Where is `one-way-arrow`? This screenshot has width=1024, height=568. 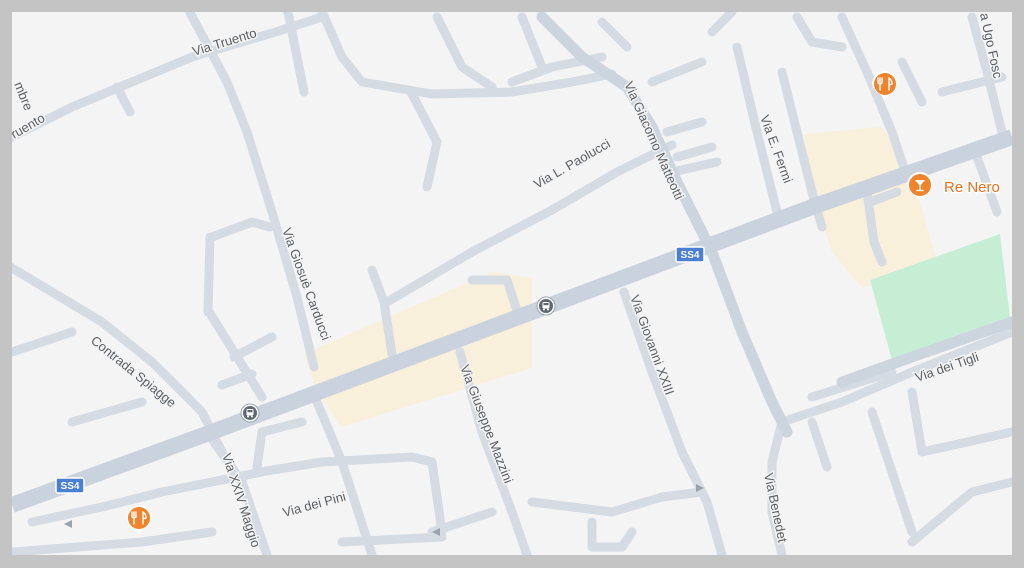 one-way-arrow is located at coordinates (68, 524).